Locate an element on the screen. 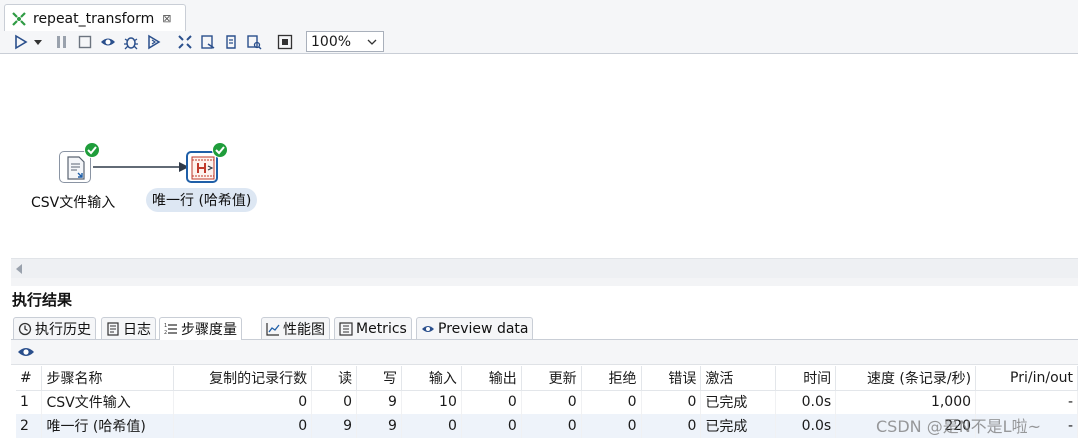 Image resolution: width=1078 pixels, height=443 pixels. log-icon is located at coordinates (113, 328).